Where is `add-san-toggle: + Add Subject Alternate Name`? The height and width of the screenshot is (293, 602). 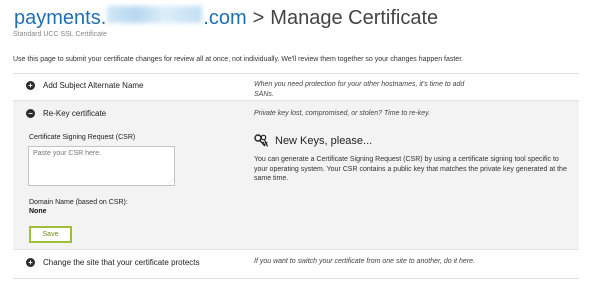 add-san-toggle: + Add Subject Alternate Name is located at coordinates (85, 85).